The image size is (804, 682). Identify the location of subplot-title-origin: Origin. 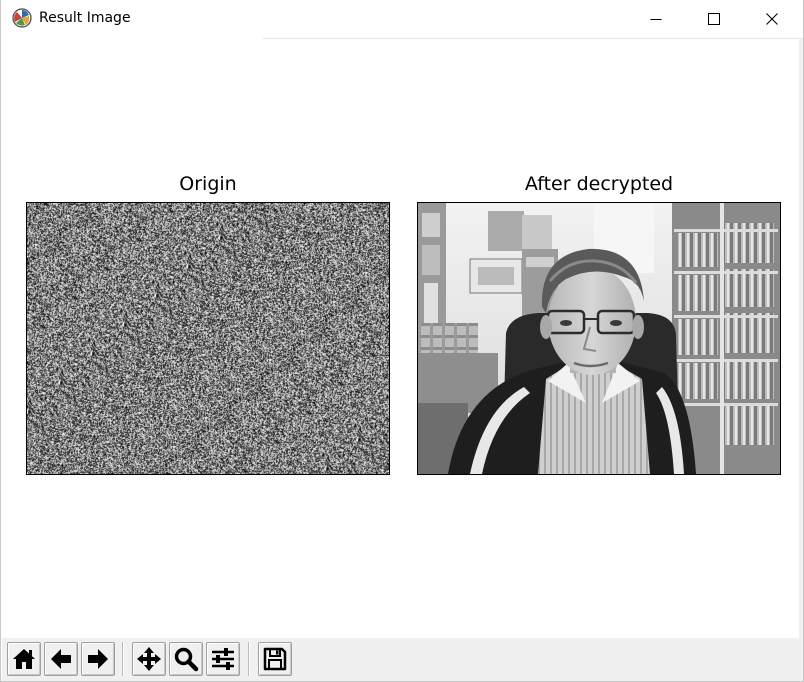
(208, 184).